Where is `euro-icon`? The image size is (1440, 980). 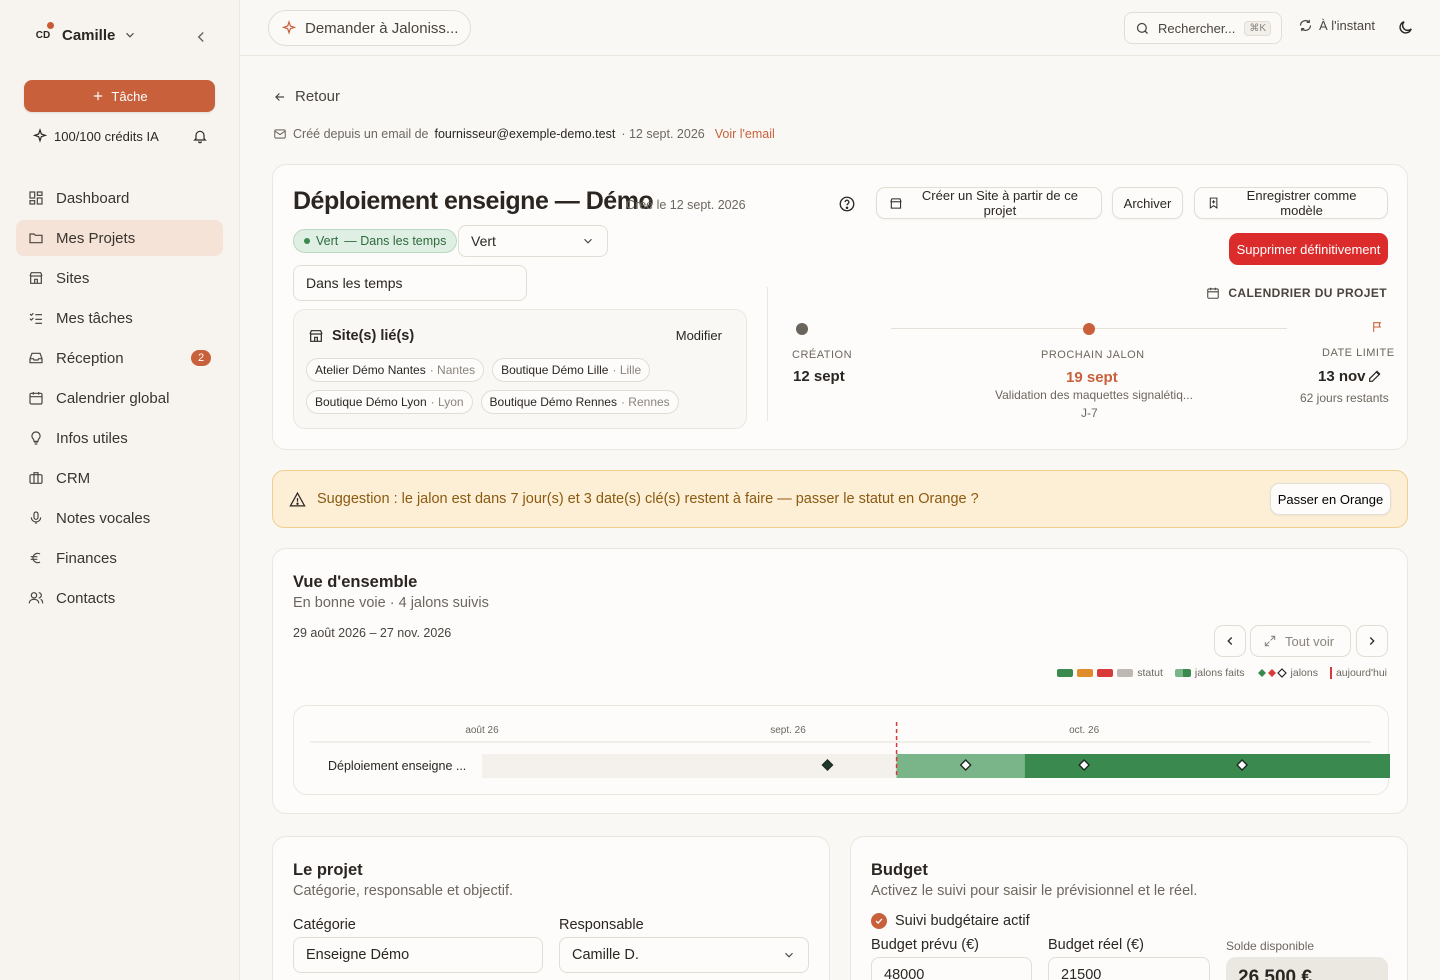
euro-icon is located at coordinates (35, 558).